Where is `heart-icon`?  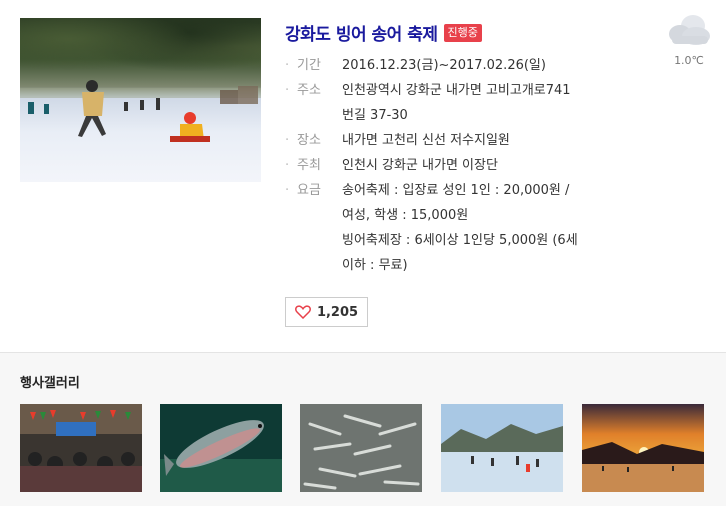 heart-icon is located at coordinates (302, 312).